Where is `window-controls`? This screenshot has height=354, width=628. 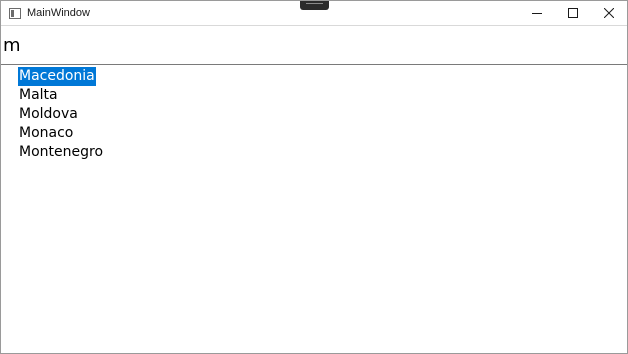 window-controls is located at coordinates (573, 13).